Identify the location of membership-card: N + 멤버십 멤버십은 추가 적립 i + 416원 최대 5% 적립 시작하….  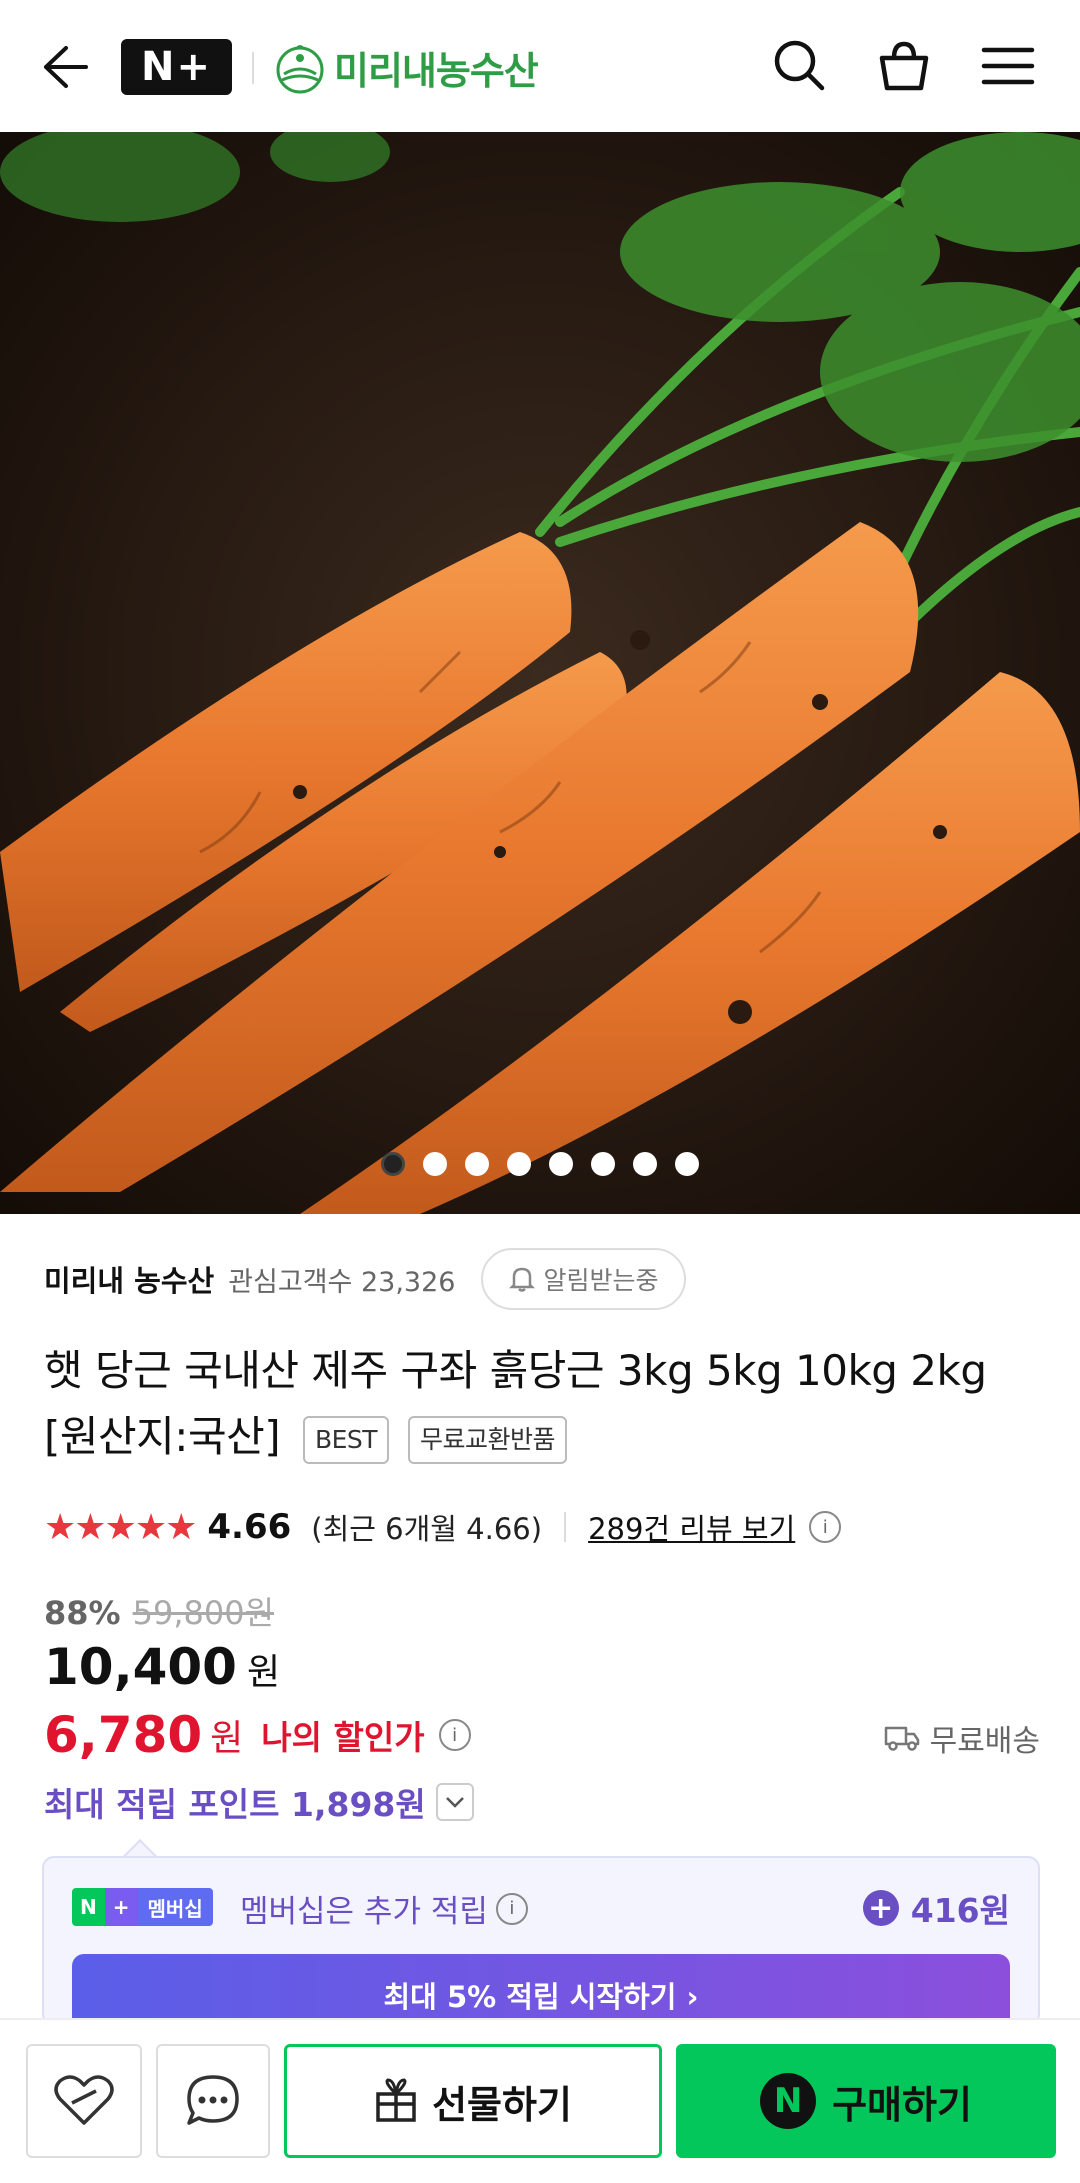
(541, 1941).